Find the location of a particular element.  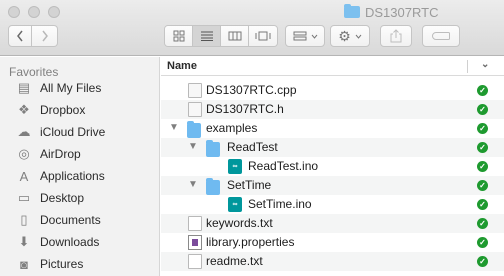

name-column-header: Name is located at coordinates (182, 66).